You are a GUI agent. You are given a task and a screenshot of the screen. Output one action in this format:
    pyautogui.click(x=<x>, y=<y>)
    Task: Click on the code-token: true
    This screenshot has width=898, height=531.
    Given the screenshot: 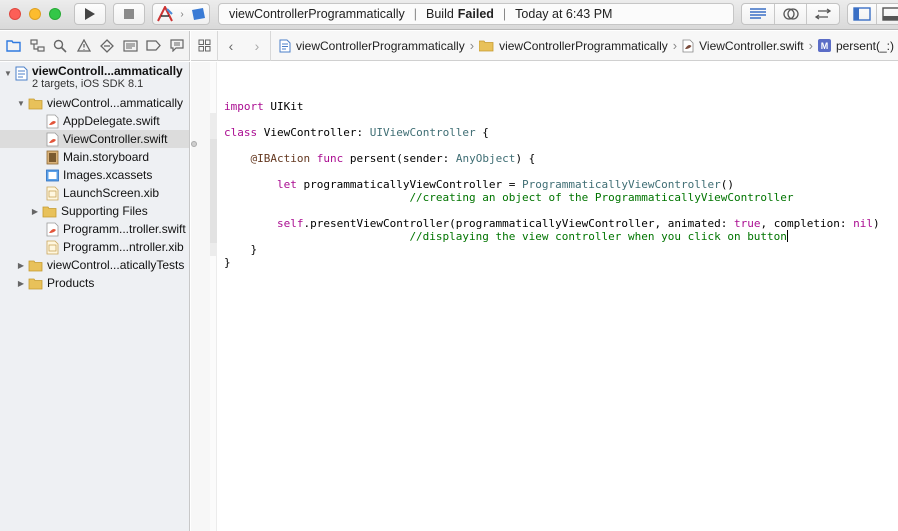 What is the action you would take?
    pyautogui.click(x=747, y=223)
    